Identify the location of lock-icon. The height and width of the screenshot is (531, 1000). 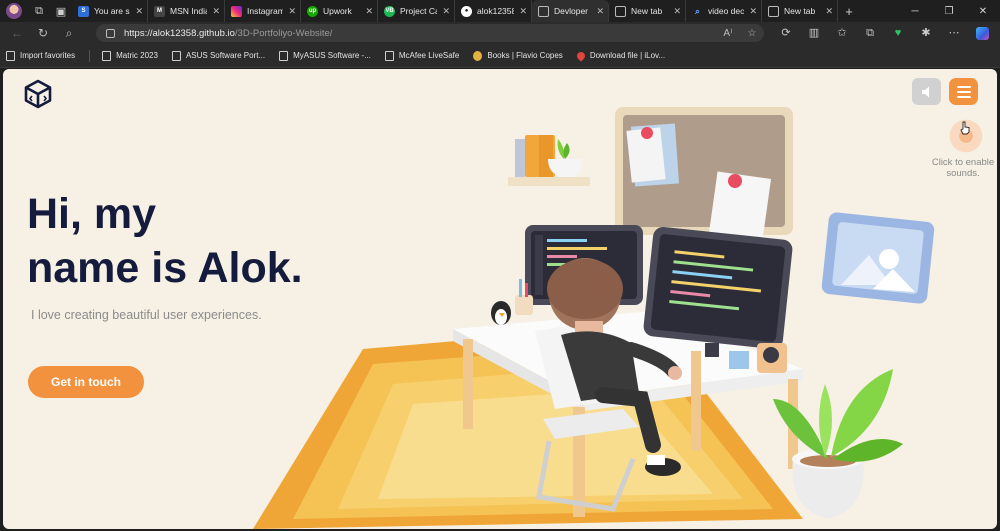
(110, 33).